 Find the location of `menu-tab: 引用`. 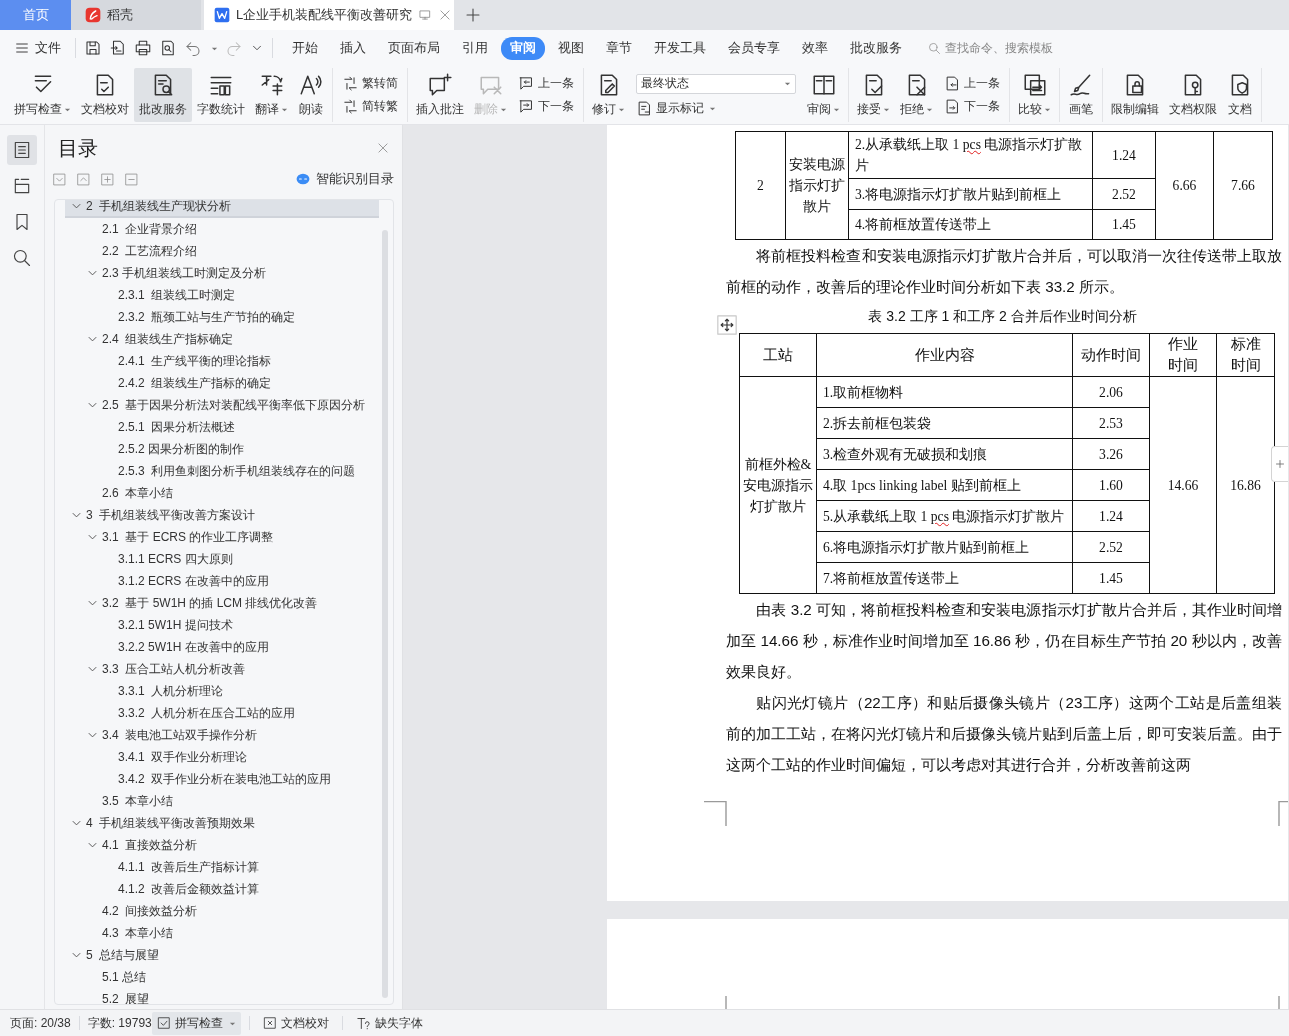

menu-tab: 引用 is located at coordinates (475, 48).